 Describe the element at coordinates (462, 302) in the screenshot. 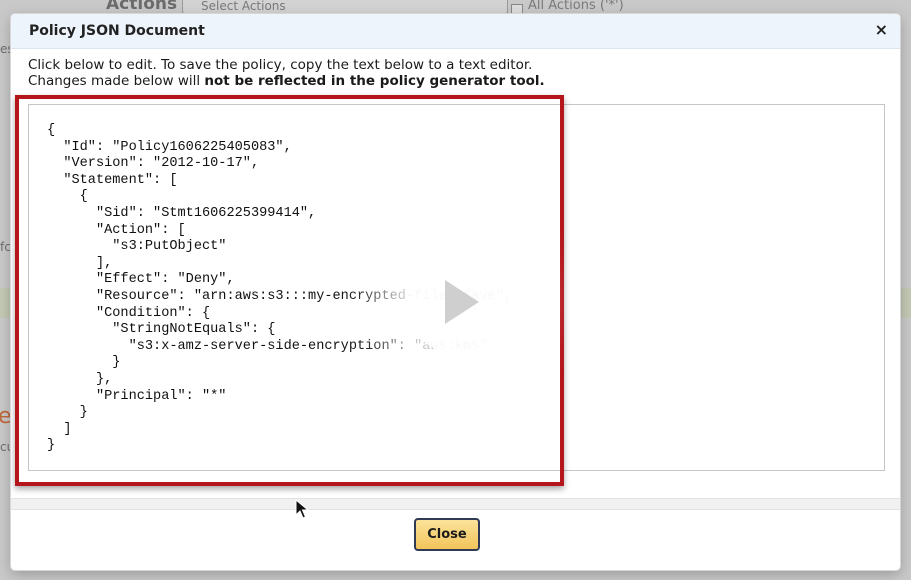

I see `play-icon` at that location.